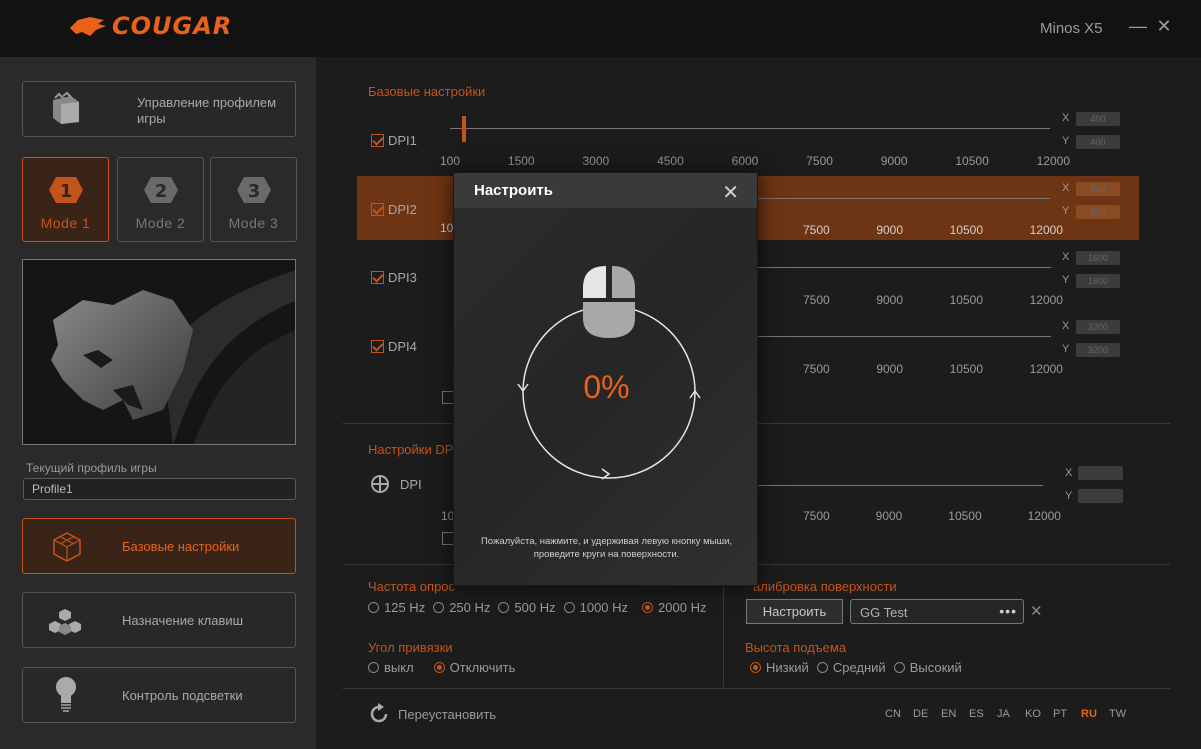 The height and width of the screenshot is (749, 1201). I want to click on hexagon-cluster-icon, so click(65, 622).